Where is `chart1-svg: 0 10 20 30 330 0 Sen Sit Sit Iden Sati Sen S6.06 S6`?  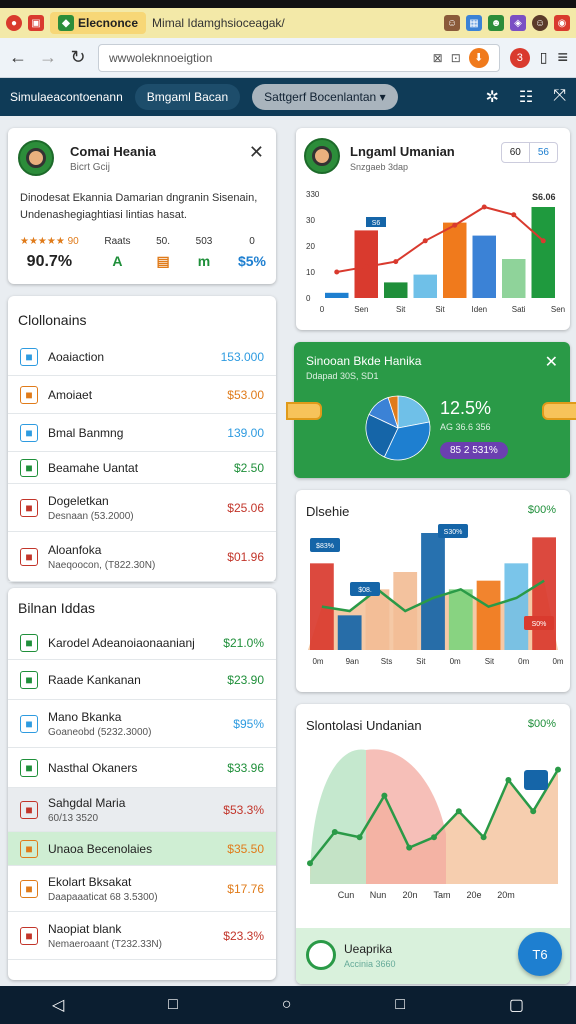
chart1-svg: 0 10 20 30 330 0 Sen Sit Sit Iden Sati Sen S6.06 S6 is located at coordinates (435, 252).